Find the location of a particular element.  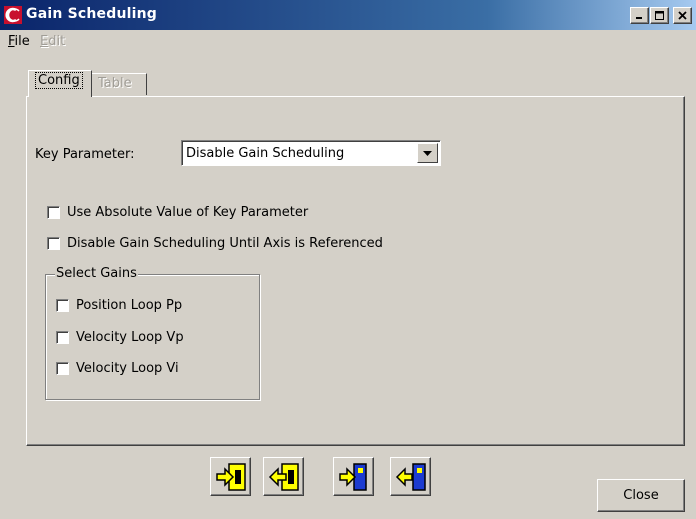

export-from-drive-button is located at coordinates (283, 476).